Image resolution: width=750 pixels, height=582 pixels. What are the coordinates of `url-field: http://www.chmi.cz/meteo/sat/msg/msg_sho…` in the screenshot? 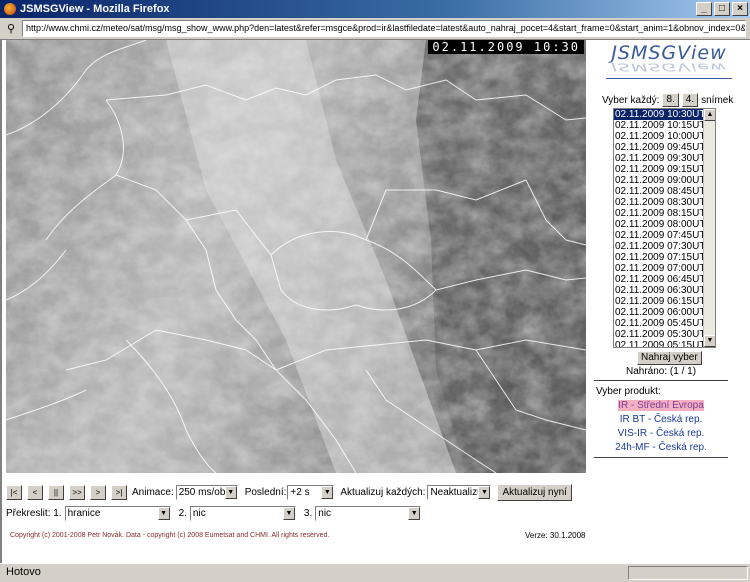 It's located at (384, 28).